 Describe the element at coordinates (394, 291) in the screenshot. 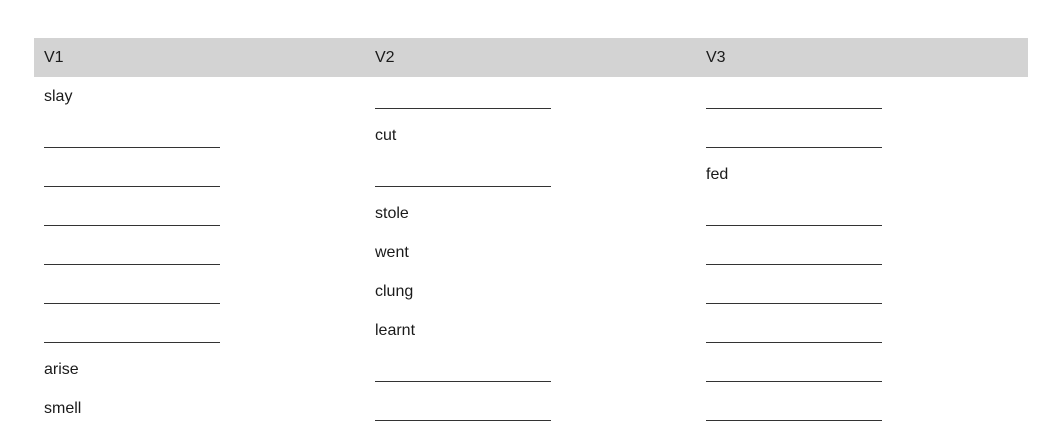

I see `verb-cell: clung` at that location.